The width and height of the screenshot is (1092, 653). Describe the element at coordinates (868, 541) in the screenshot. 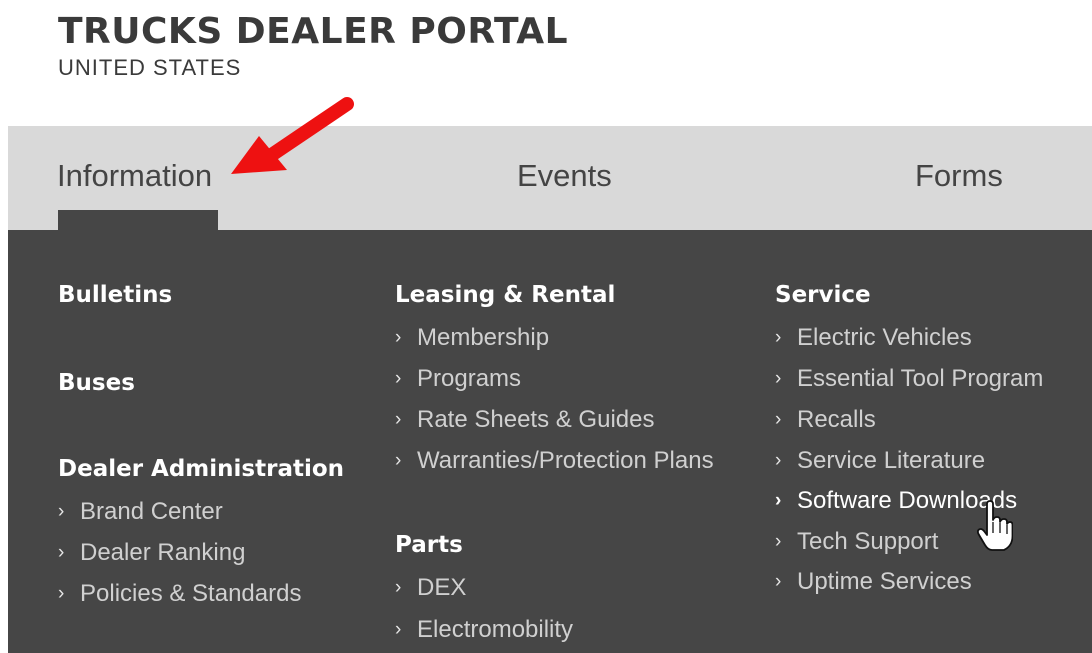

I see `menu-link-label: Tech Support` at that location.